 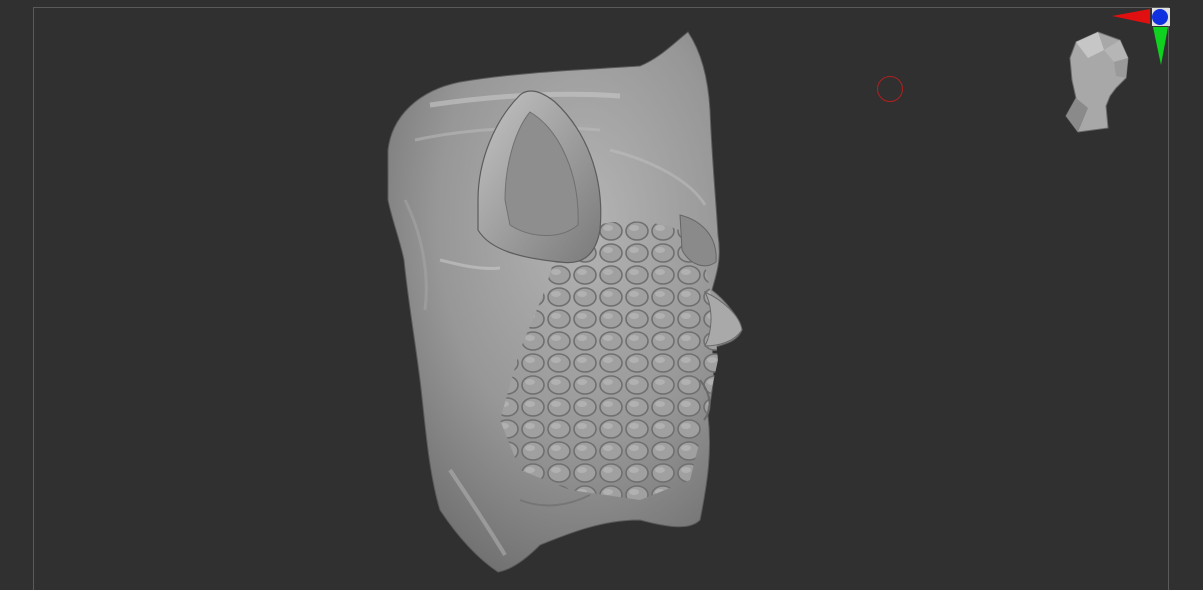 I want to click on brush-cursor-ring-icon, so click(x=890, y=89).